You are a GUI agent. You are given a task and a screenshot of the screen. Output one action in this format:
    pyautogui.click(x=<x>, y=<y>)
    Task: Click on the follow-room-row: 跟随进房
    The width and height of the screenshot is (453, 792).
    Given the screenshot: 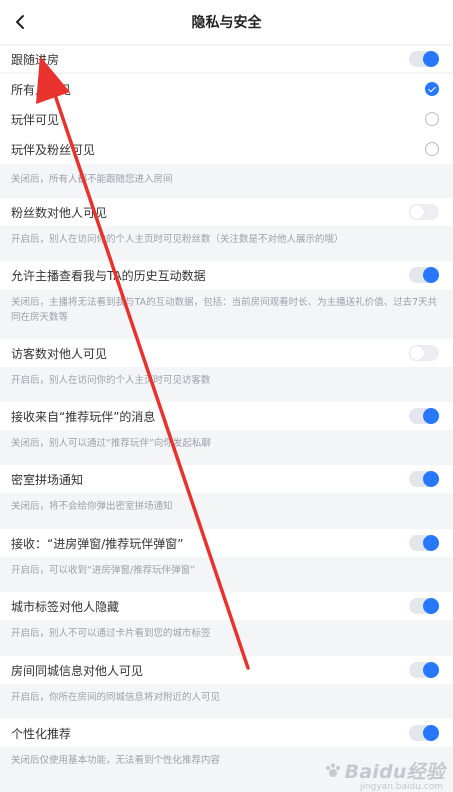 What is the action you would take?
    pyautogui.click(x=226, y=59)
    